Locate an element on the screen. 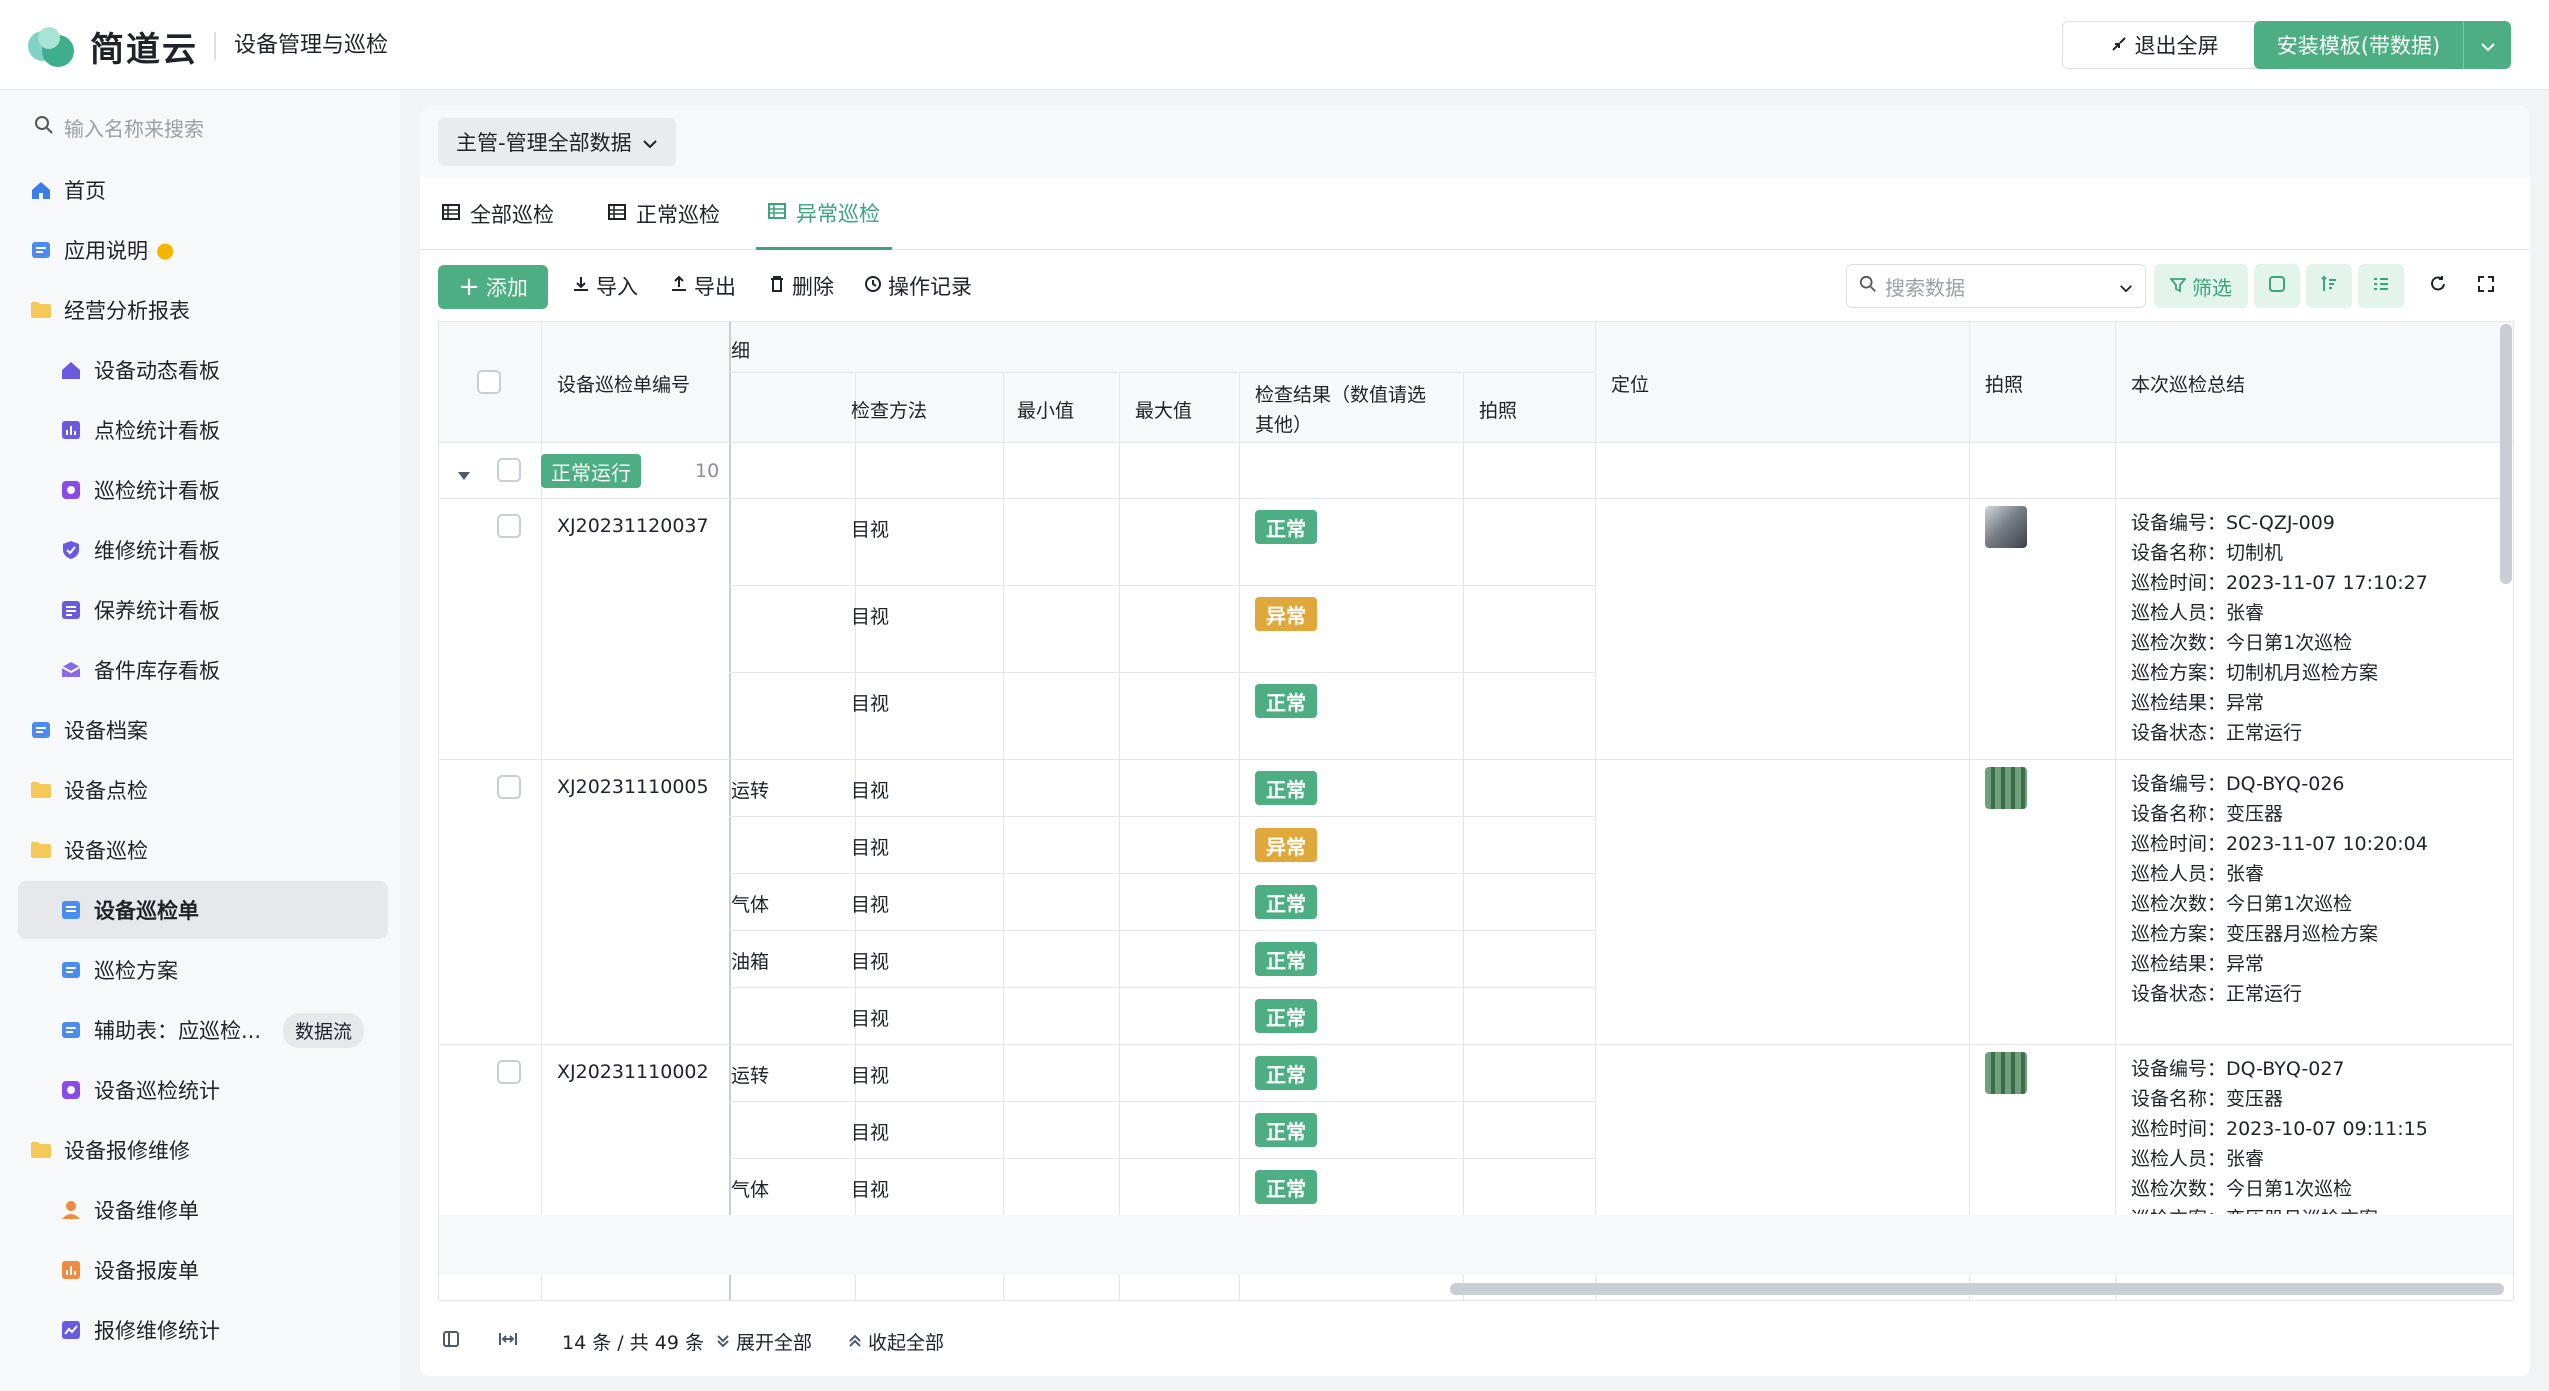  sidebar-item-inspection-stats: 设备巡检统计 is located at coordinates (203, 1090).